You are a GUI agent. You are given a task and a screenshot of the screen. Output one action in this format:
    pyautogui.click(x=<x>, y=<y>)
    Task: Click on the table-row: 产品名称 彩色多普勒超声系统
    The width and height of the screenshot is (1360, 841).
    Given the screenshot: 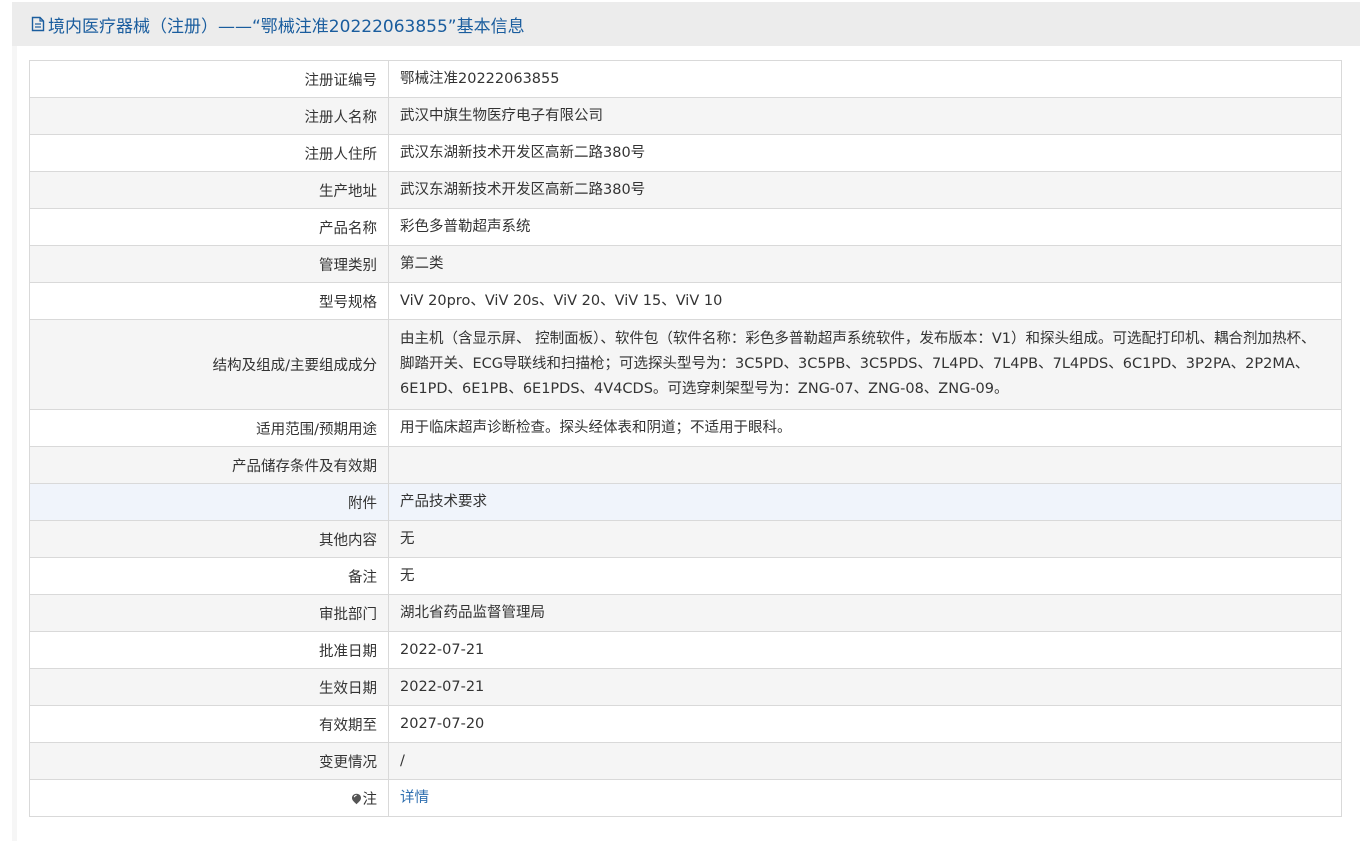 What is the action you would take?
    pyautogui.click(x=685, y=227)
    